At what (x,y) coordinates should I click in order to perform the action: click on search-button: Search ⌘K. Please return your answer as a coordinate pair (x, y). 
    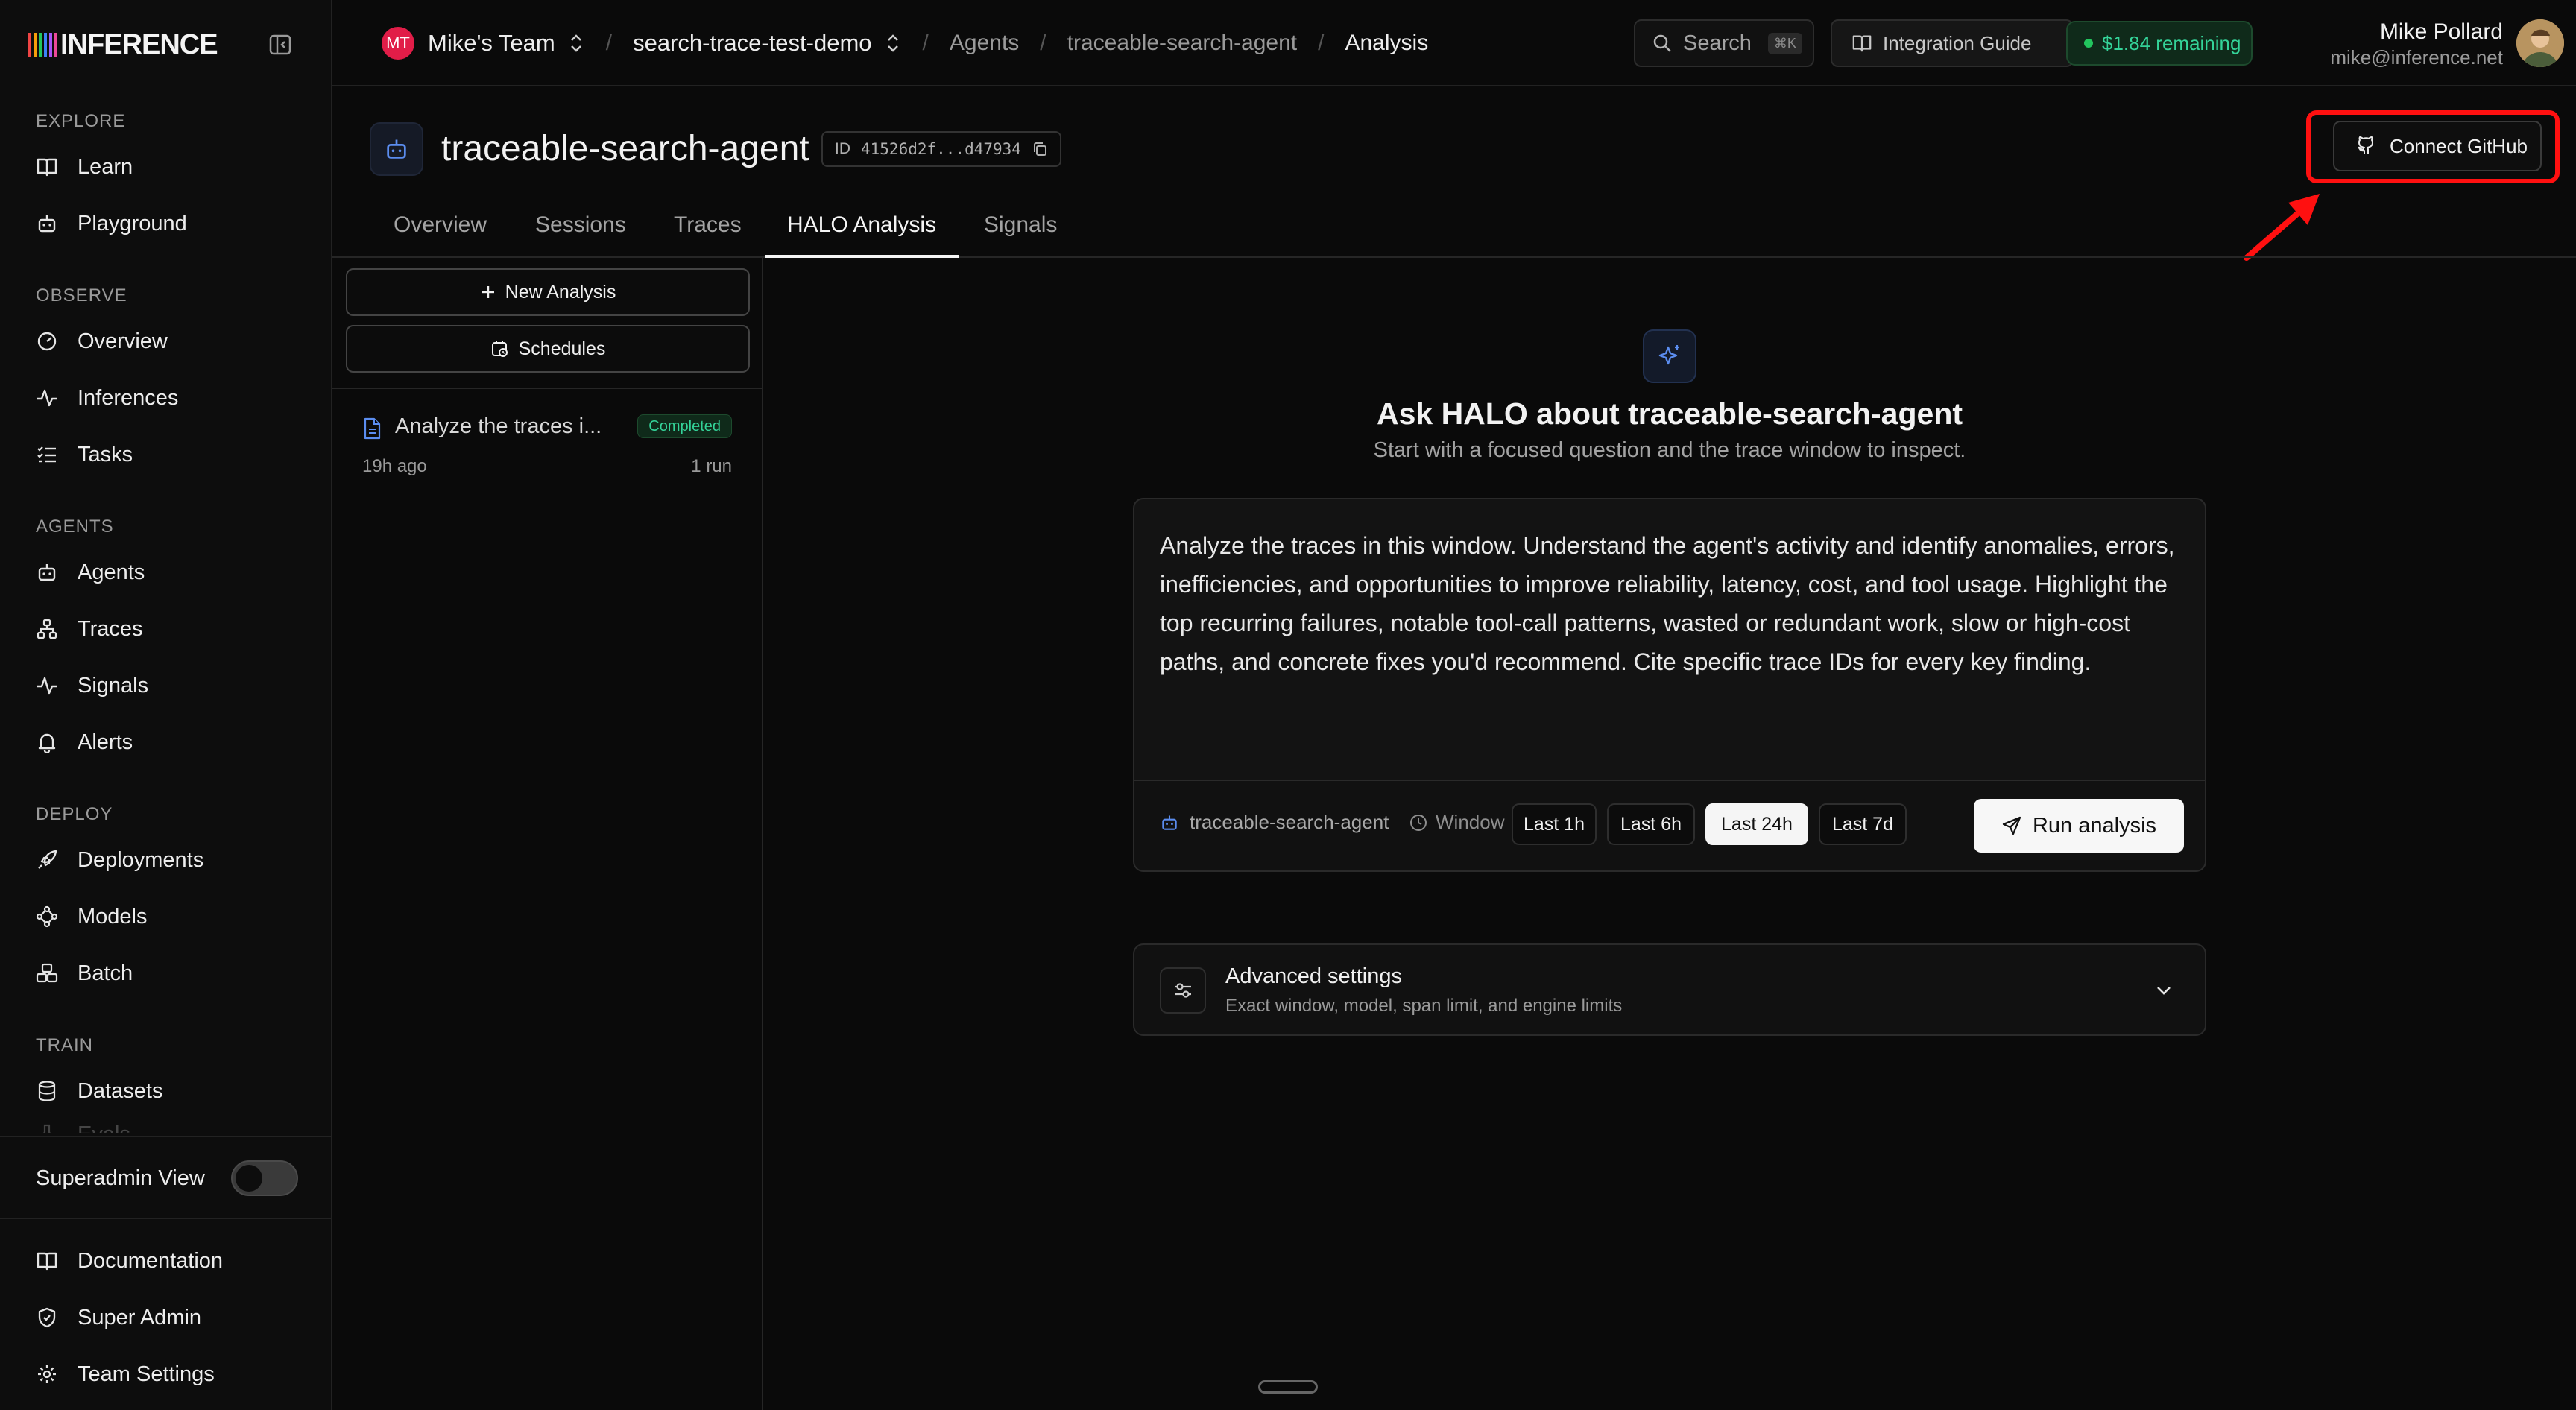
    Looking at the image, I should click on (1724, 43).